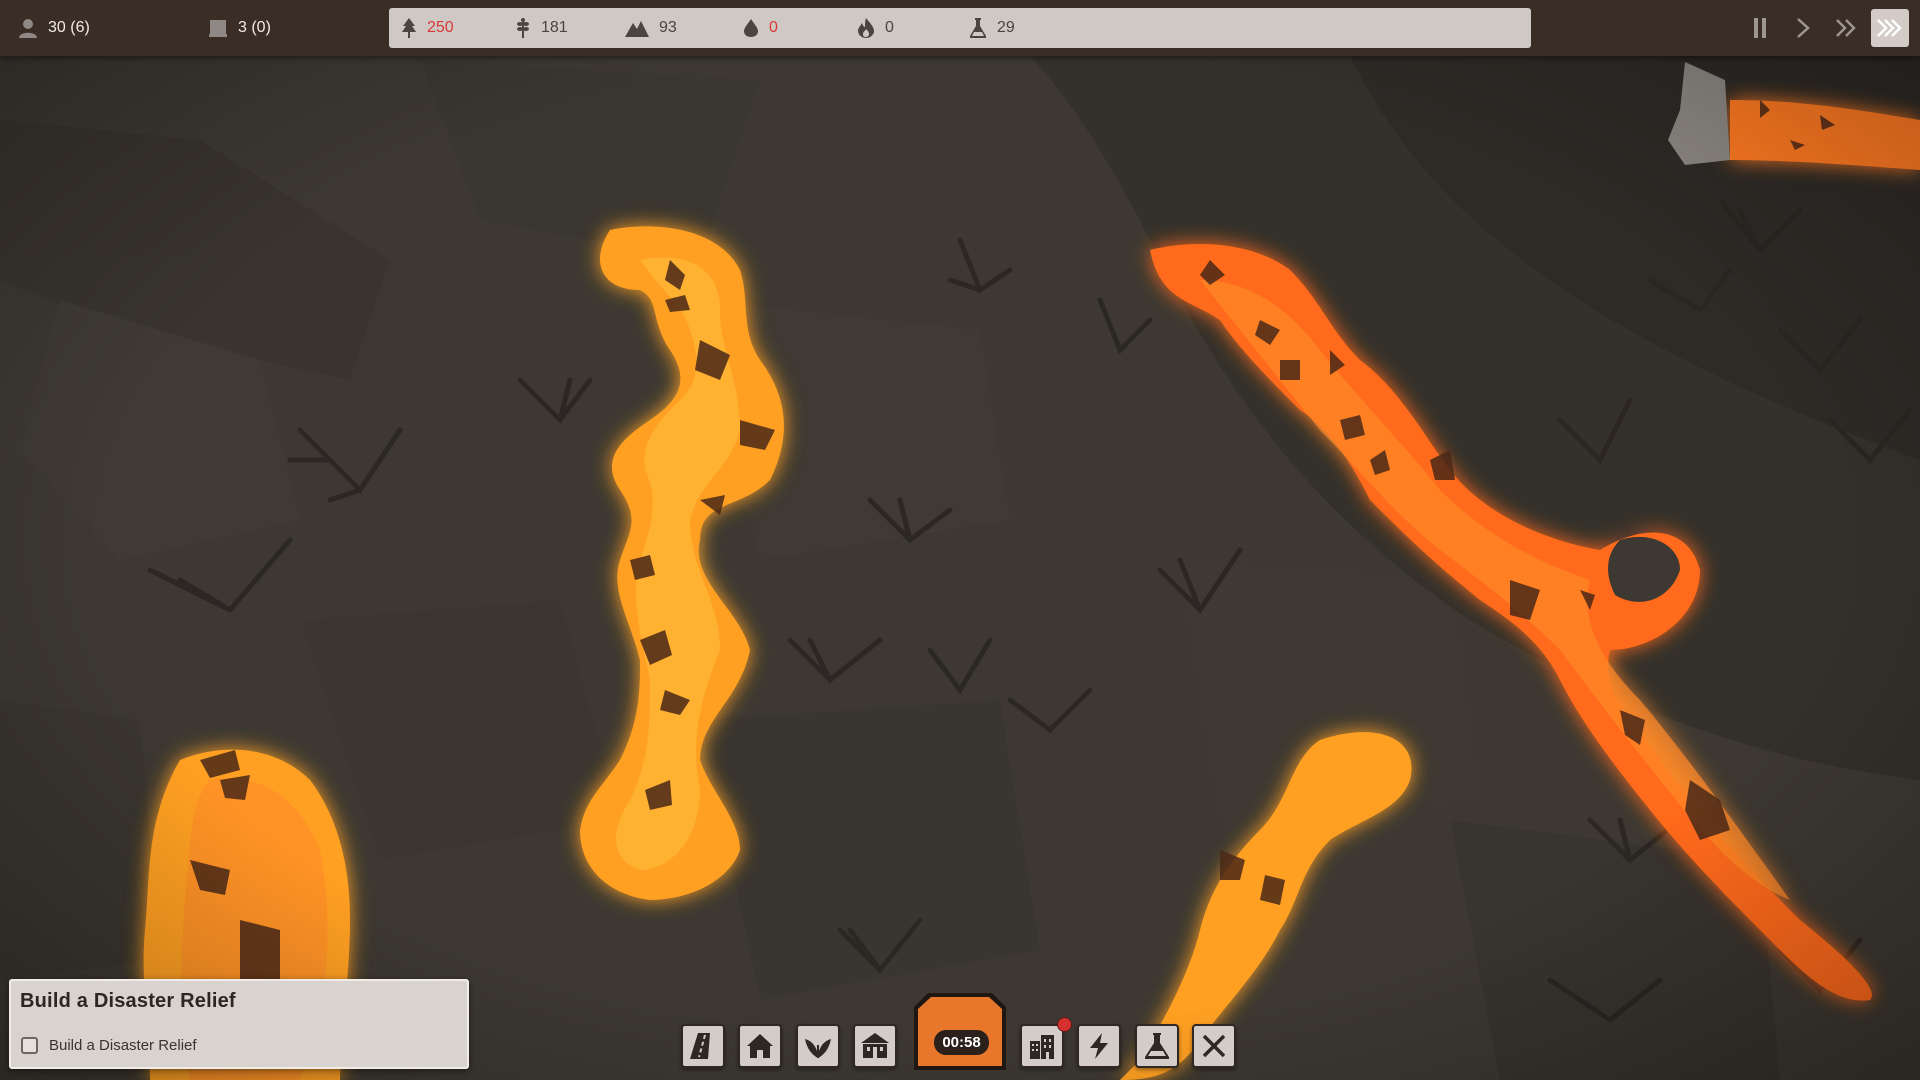 This screenshot has width=1920, height=1080. I want to click on resource-panel: 250 181 93 0 0 29, so click(960, 28).